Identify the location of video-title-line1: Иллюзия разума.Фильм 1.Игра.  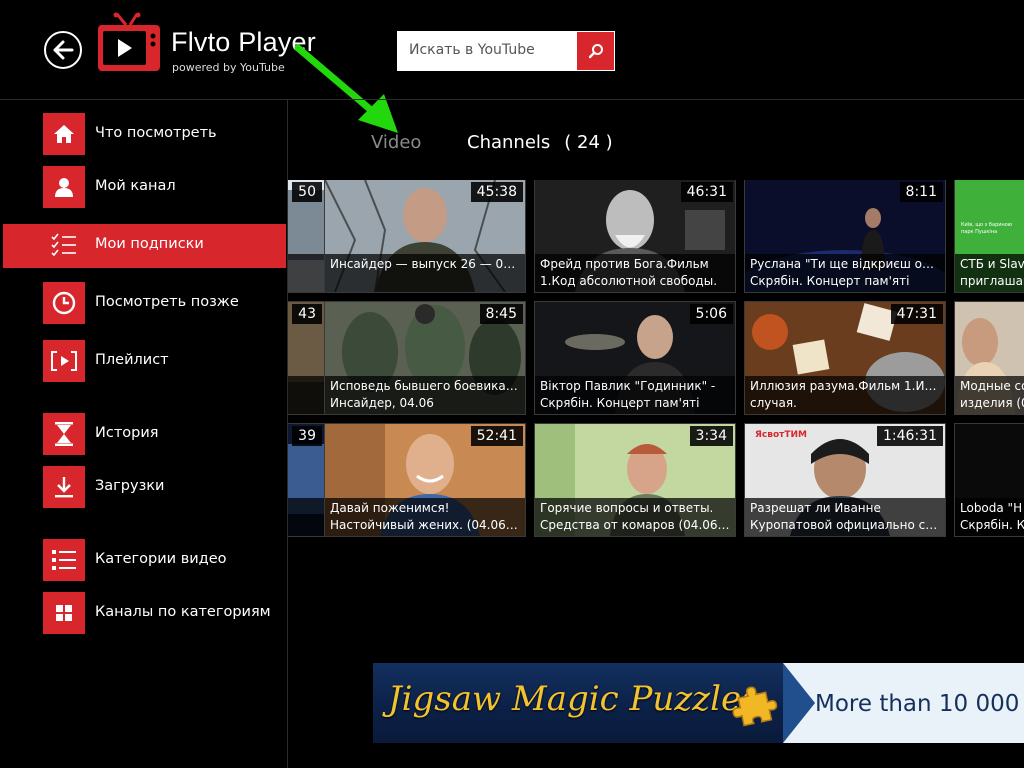
(845, 386).